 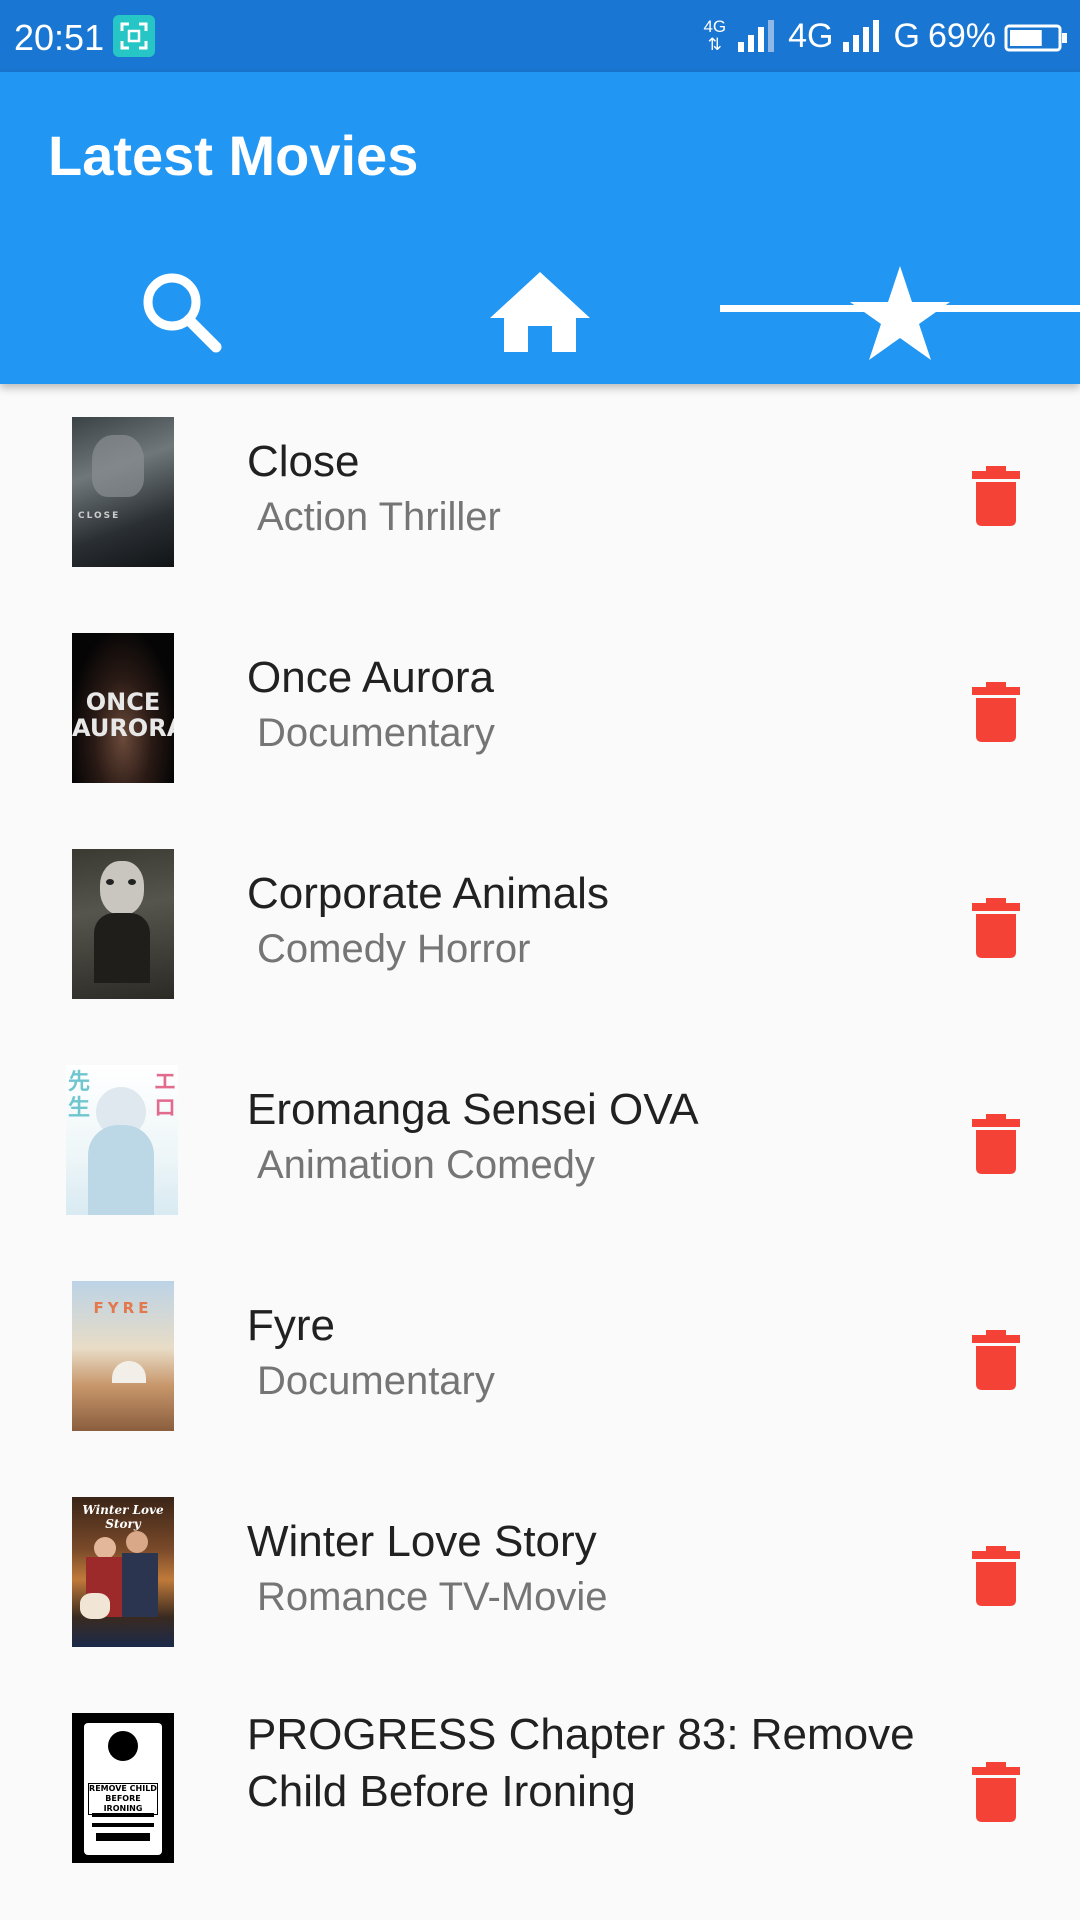 I want to click on star-icon, so click(x=900, y=313).